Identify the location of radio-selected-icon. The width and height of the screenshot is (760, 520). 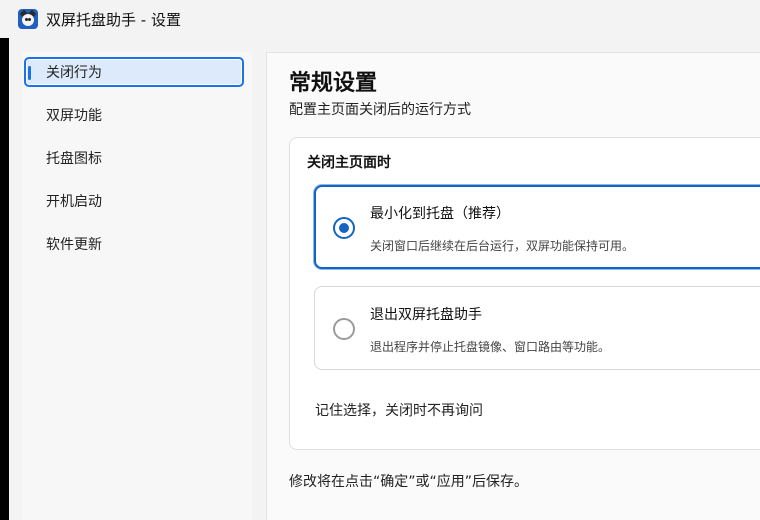
(344, 228).